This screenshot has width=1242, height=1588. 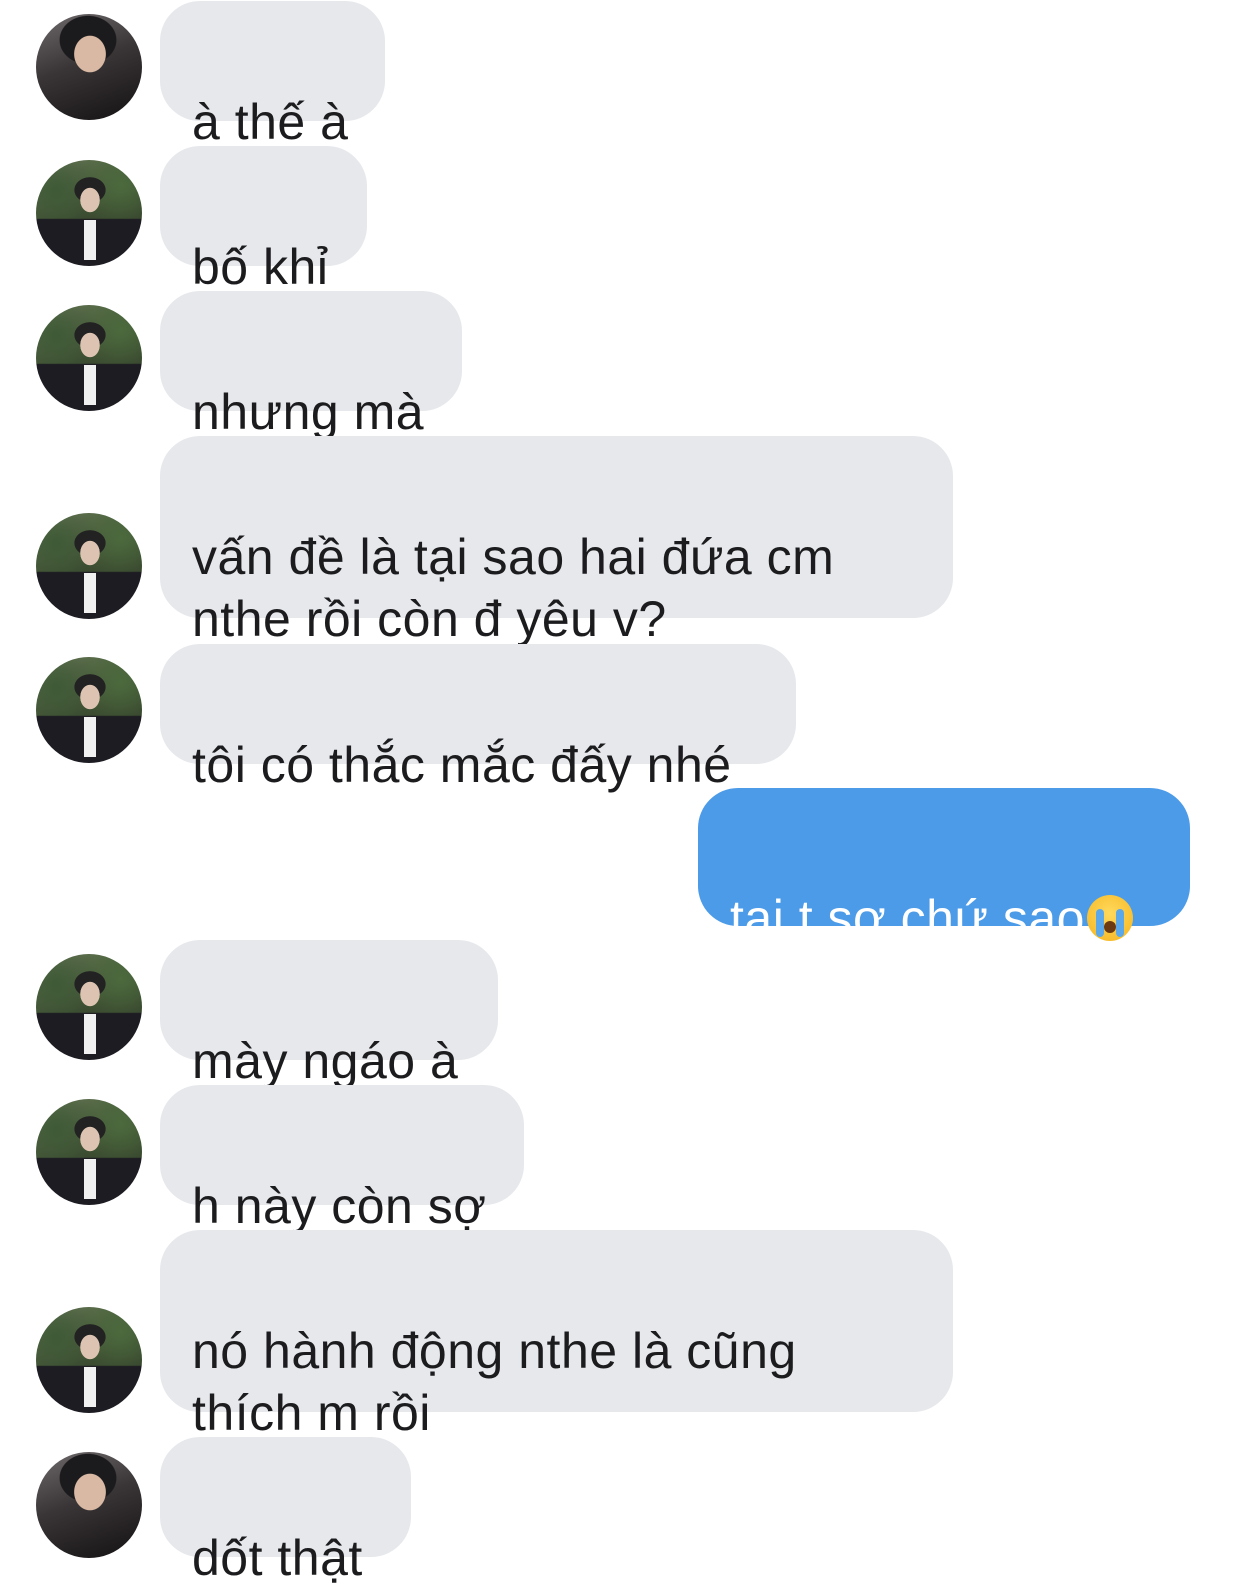 What do you see at coordinates (944, 867) in the screenshot?
I see `outgoing-message-bubble: tại t sợ chứ sao` at bounding box center [944, 867].